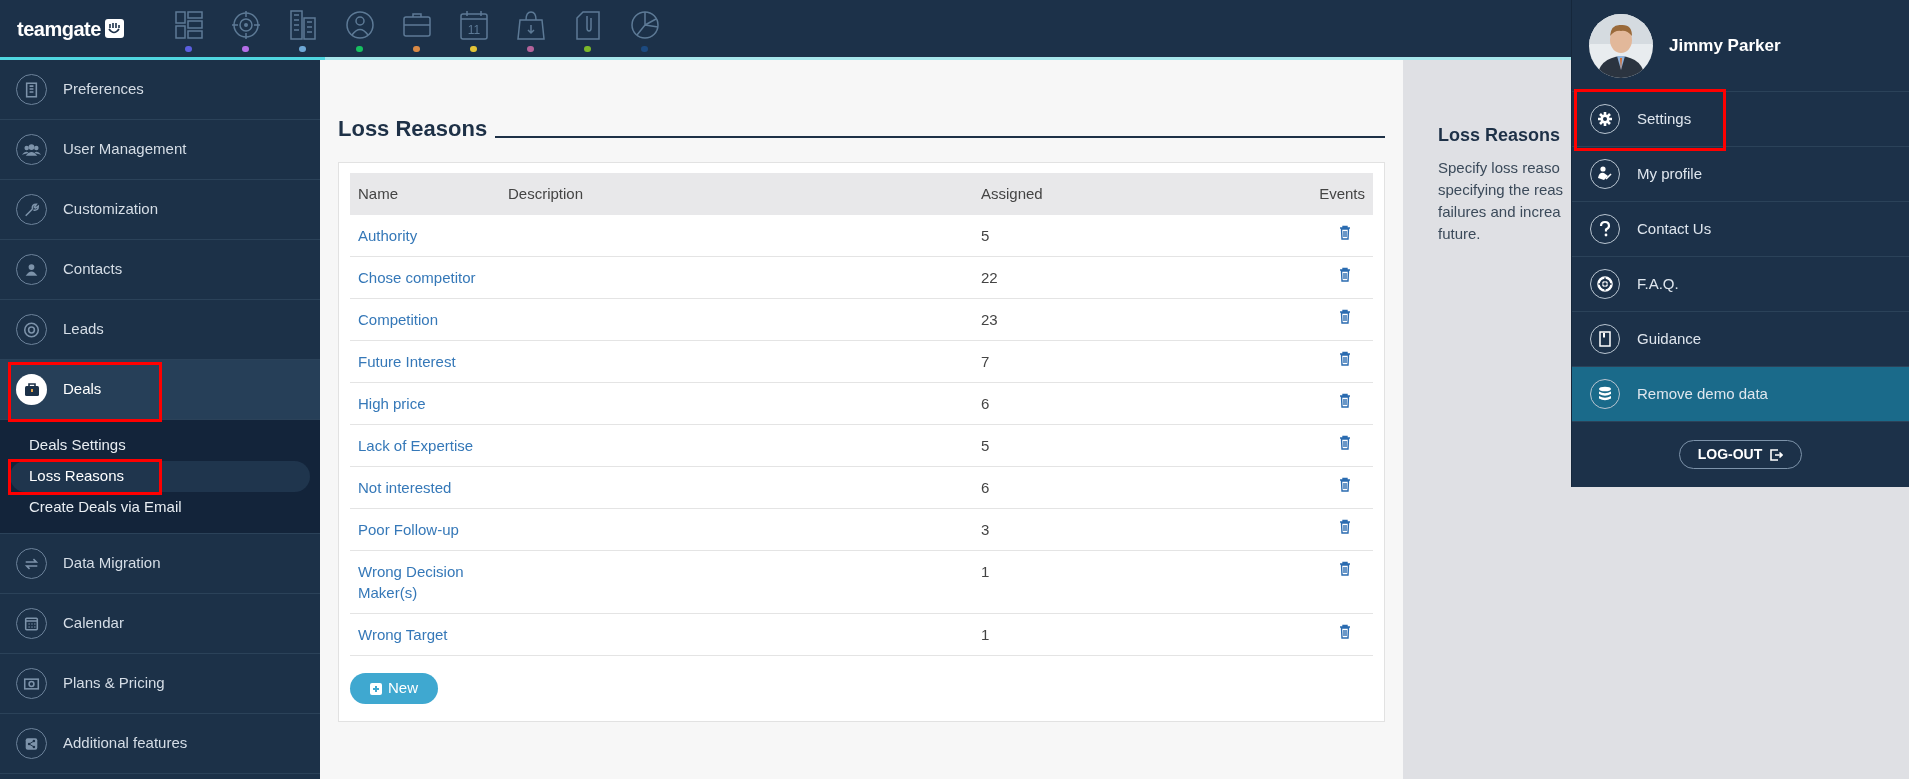 This screenshot has width=1909, height=779. I want to click on description-text: future., so click(1460, 234).